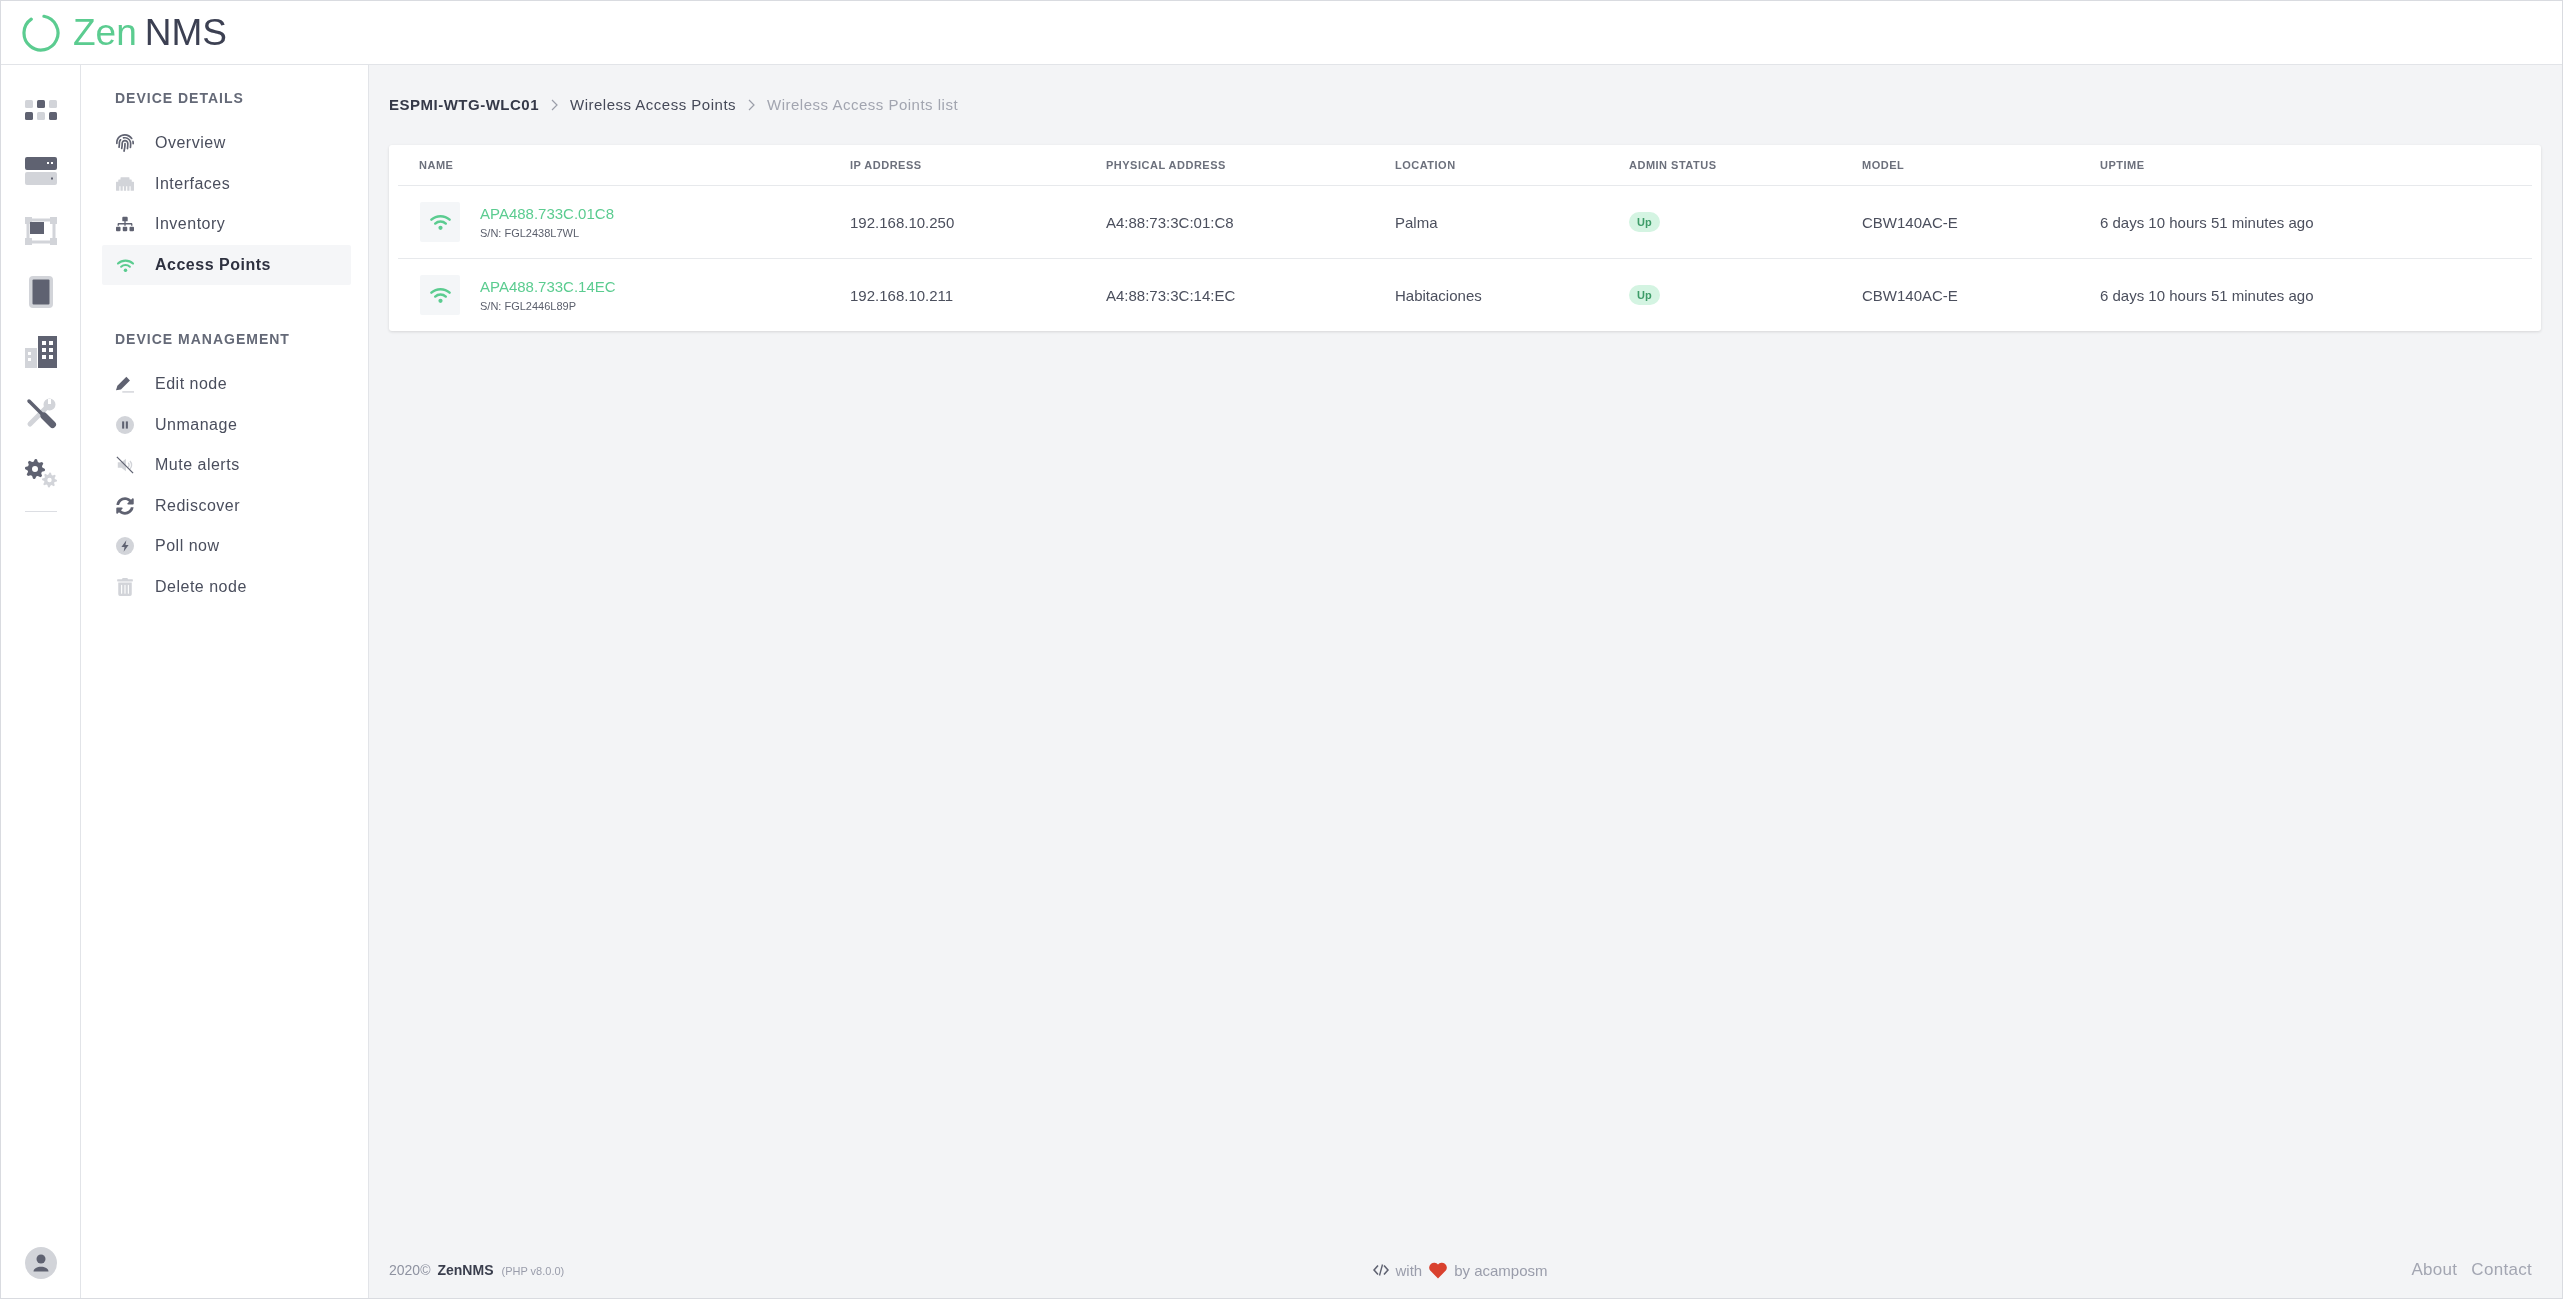 This screenshot has width=2563, height=1299. Describe the element at coordinates (179, 98) in the screenshot. I see `section-heading: DEVICE DETAILS` at that location.